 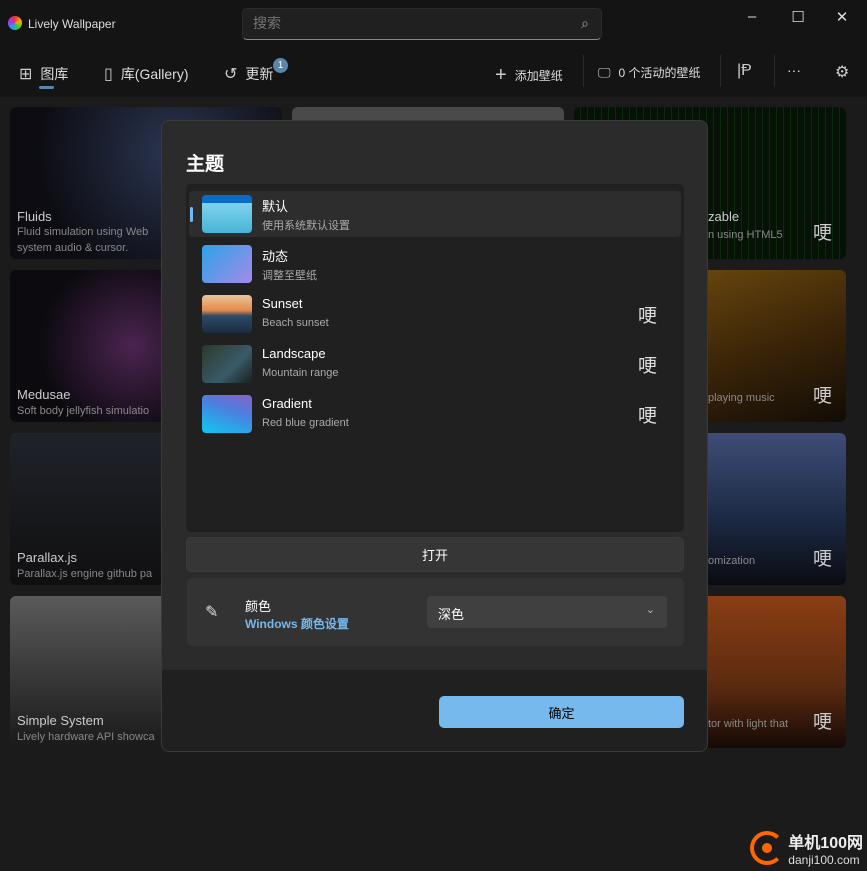 I want to click on color-label: 颜色, so click(x=258, y=606).